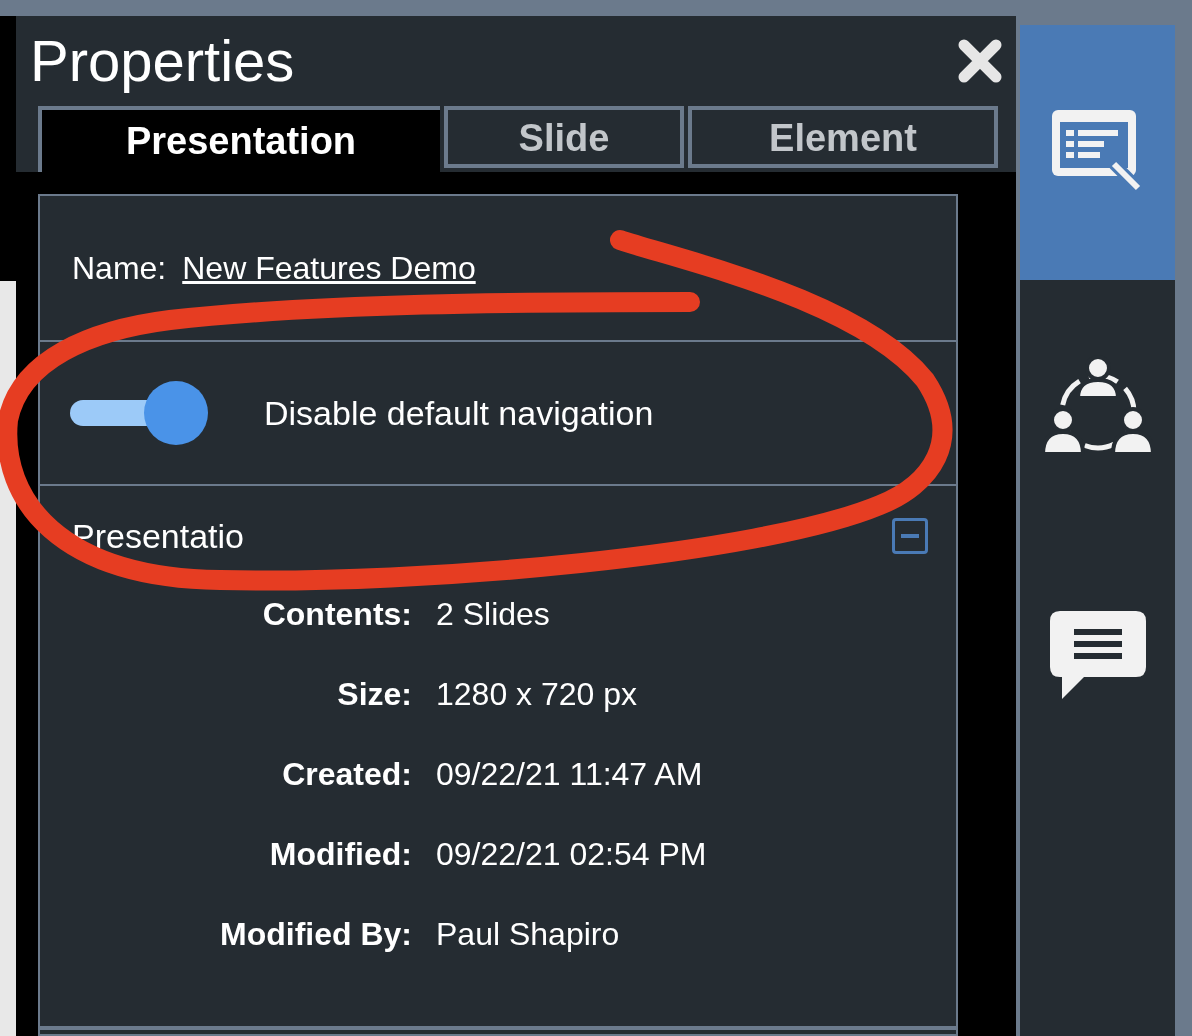 This screenshot has height=1036, width=1192. Describe the element at coordinates (336, 614) in the screenshot. I see `detail-label: Contents:` at that location.